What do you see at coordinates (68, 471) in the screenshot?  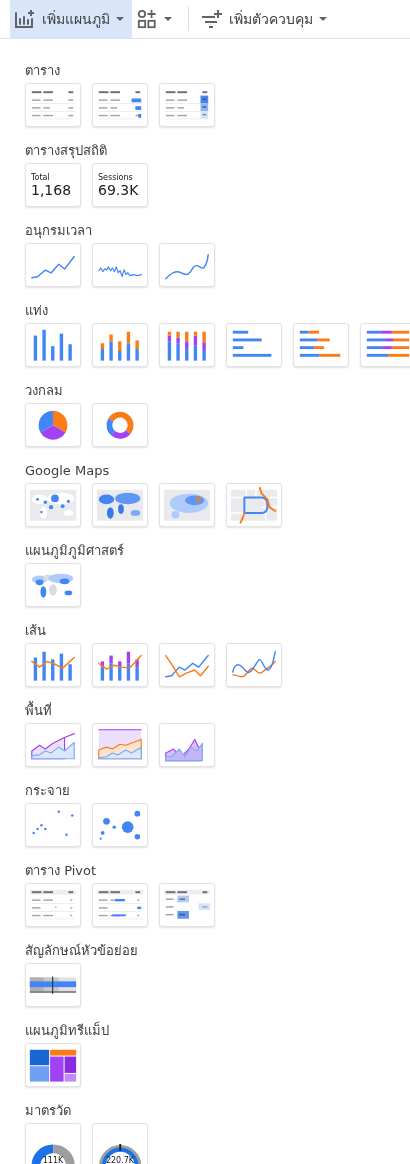 I see `section-heading: Google Maps` at bounding box center [68, 471].